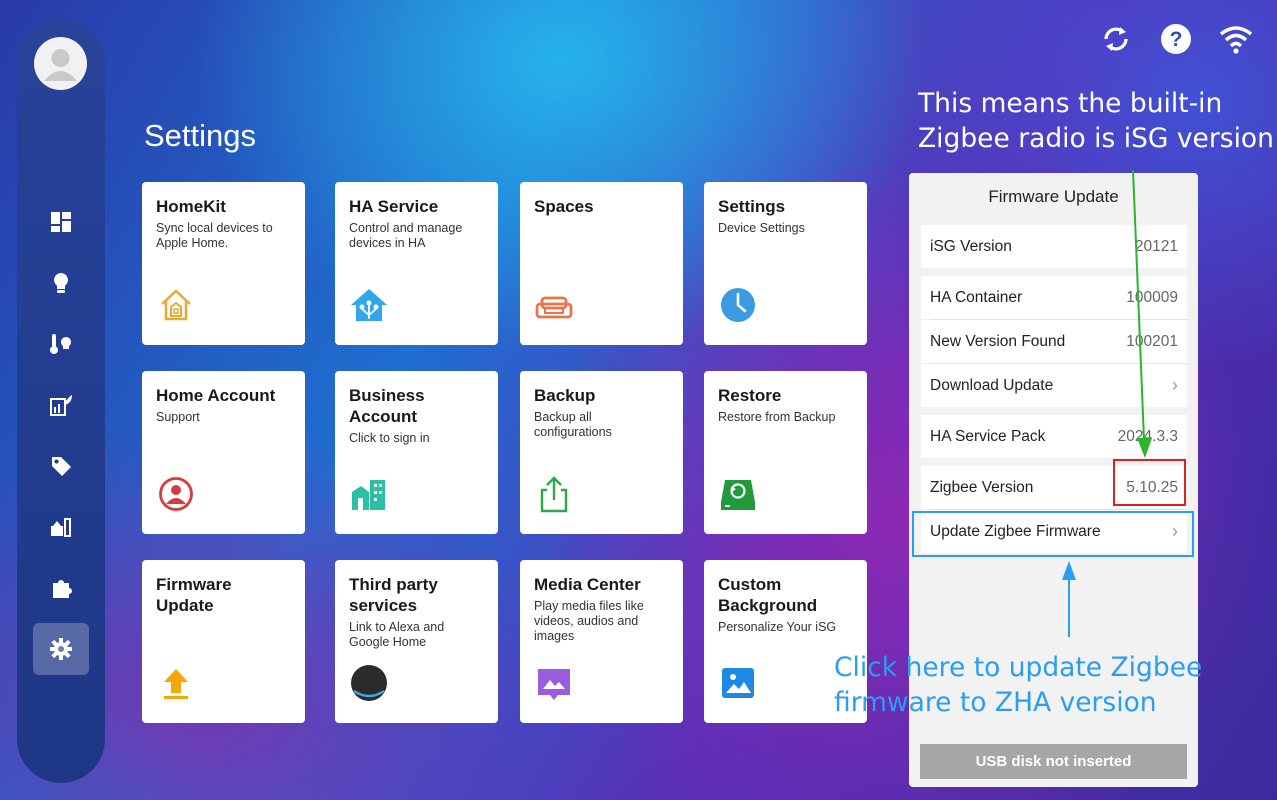 This screenshot has height=800, width=1277. Describe the element at coordinates (995, 702) in the screenshot. I see `annotation-bottom-line2: firmware to ZHA version` at that location.